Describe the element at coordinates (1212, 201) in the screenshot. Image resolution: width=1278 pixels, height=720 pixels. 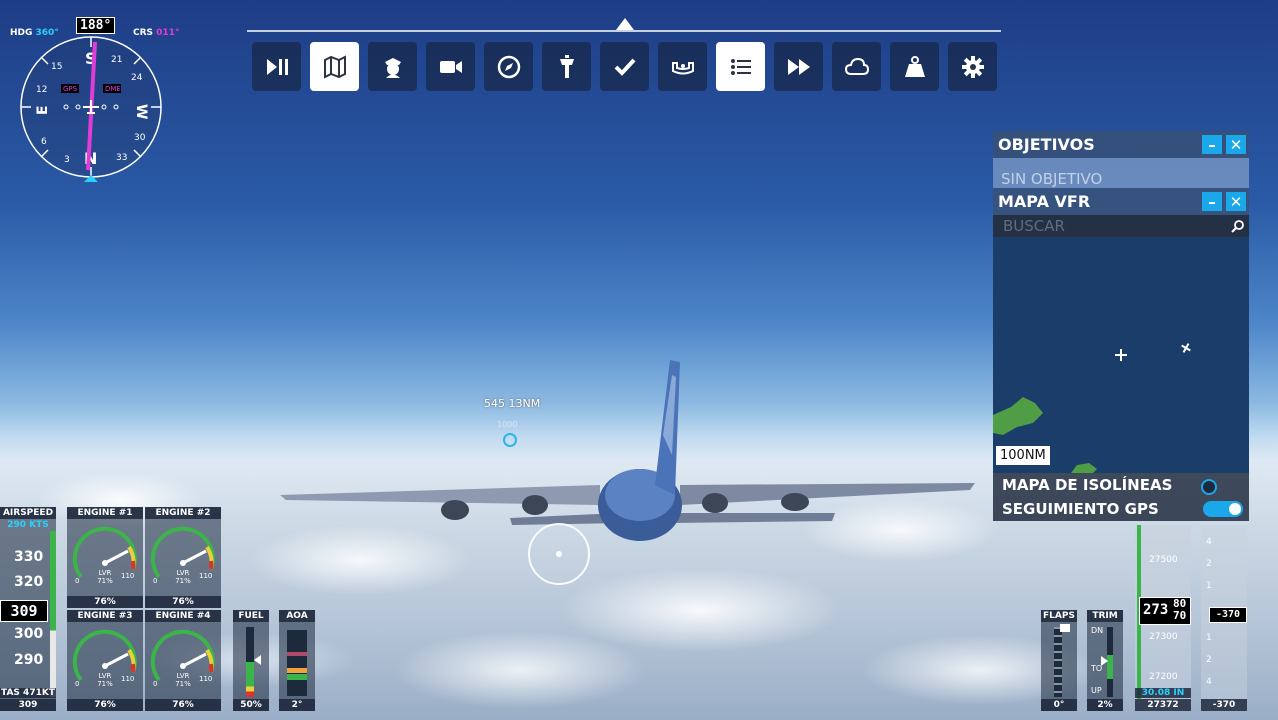
I see `vfr-minimize-button: –` at that location.